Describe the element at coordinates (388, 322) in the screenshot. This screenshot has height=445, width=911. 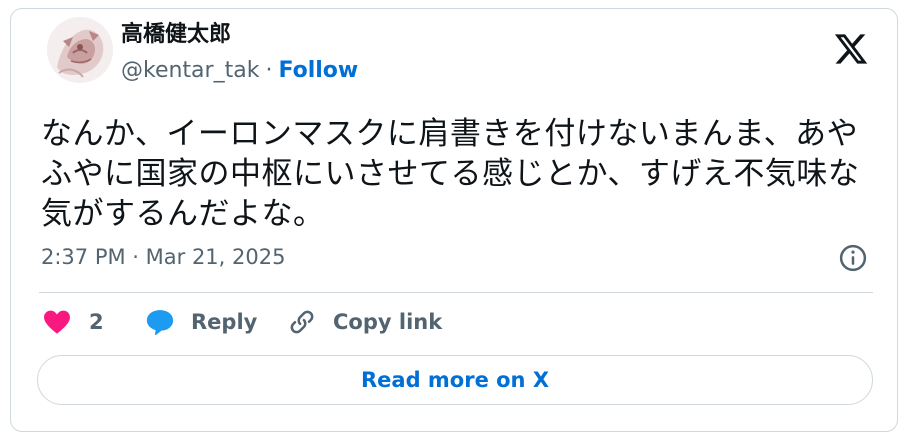
I see `copy-link-label: Copy link` at that location.